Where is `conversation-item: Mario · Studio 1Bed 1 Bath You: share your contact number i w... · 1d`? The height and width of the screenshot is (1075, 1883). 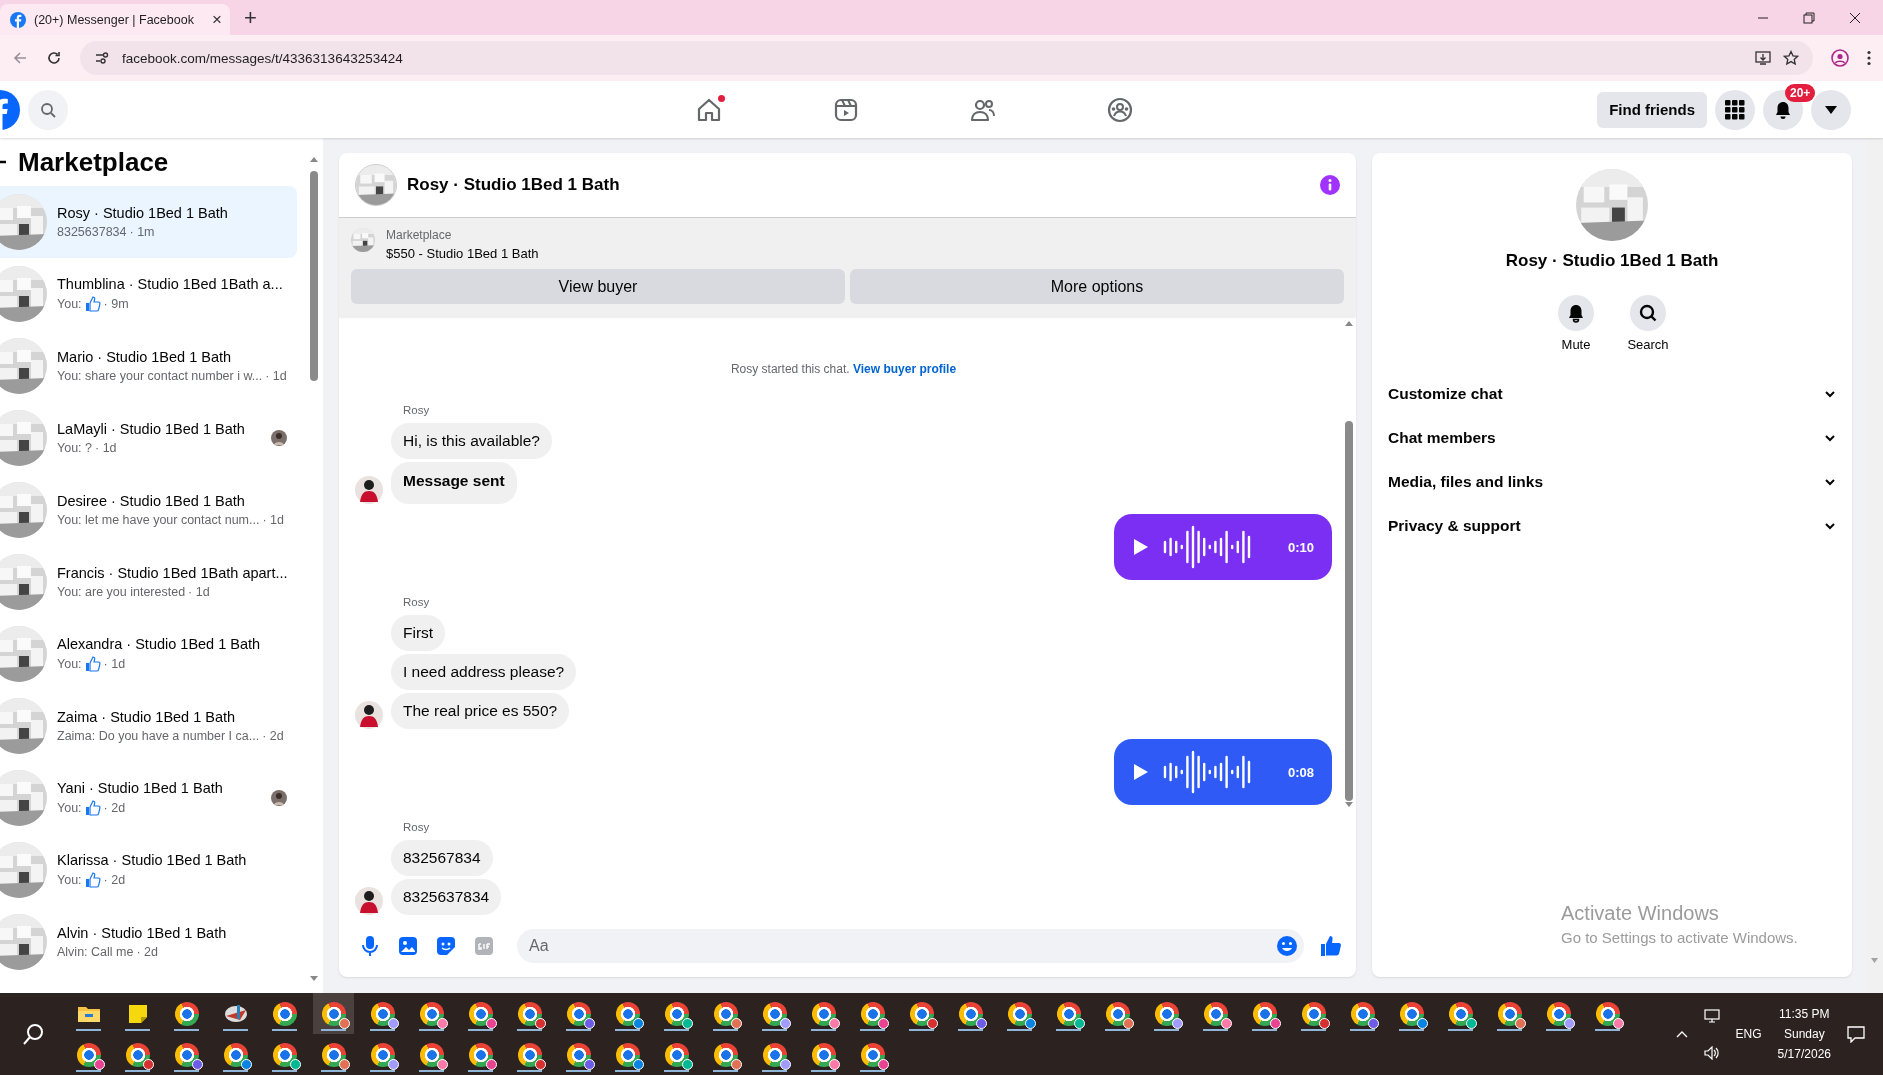
conversation-item: Mario · Studio 1Bed 1 Bath You: share your contact number i w... · 1d is located at coordinates (148, 366).